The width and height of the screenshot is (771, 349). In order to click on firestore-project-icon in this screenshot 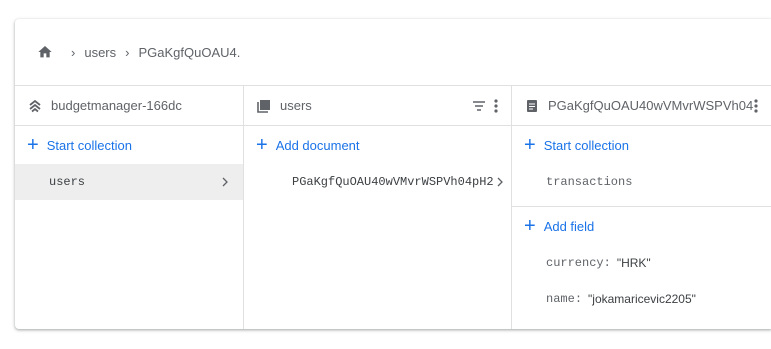, I will do `click(35, 106)`.